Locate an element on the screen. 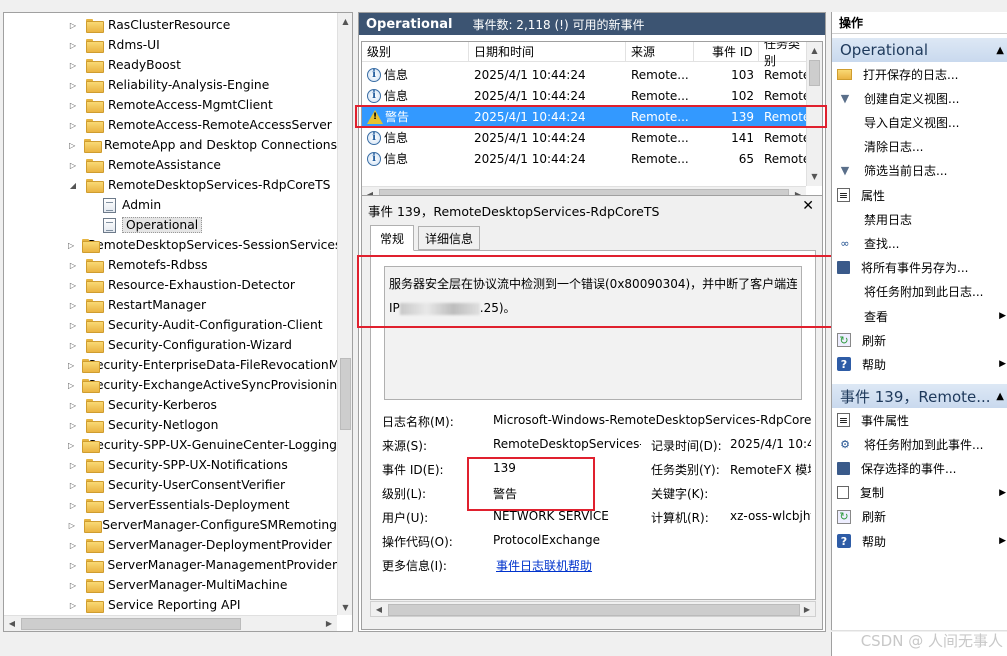  action-item: 查看 ▶ is located at coordinates (919, 316).